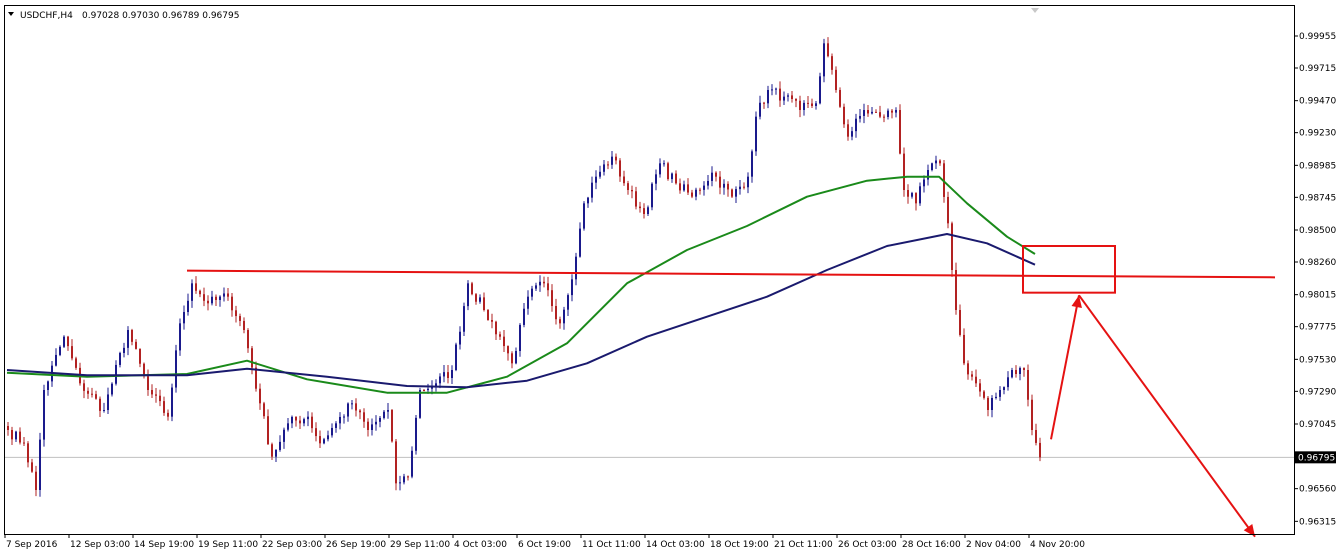 The width and height of the screenshot is (1337, 558). Describe the element at coordinates (1317, 522) in the screenshot. I see `y-tick-label: 0.96315` at that location.